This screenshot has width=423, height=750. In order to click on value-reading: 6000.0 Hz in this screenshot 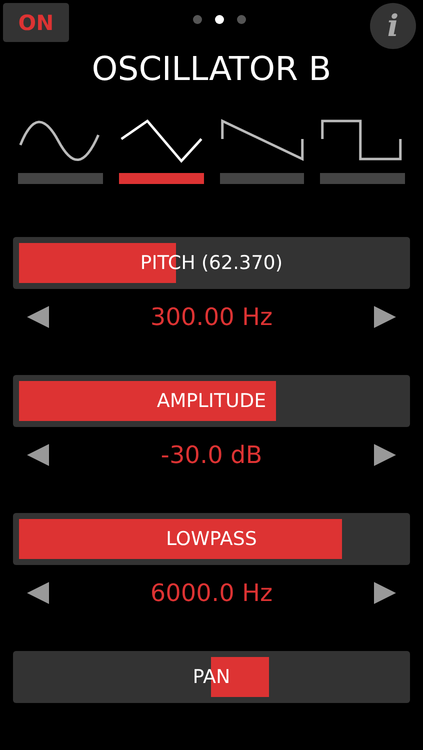, I will do `click(211, 593)`.